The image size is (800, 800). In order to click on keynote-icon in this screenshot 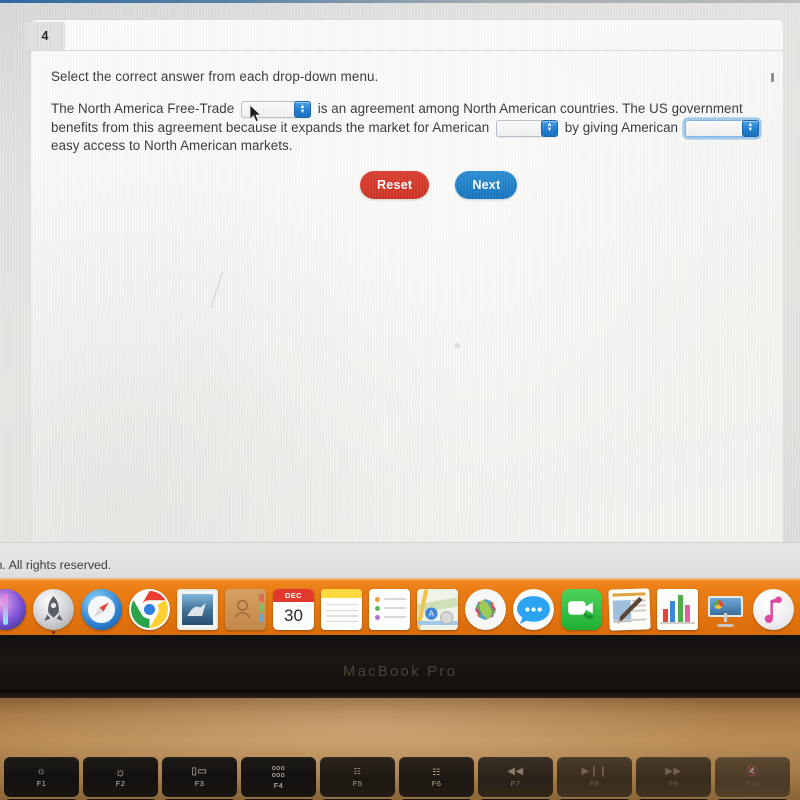, I will do `click(725, 609)`.